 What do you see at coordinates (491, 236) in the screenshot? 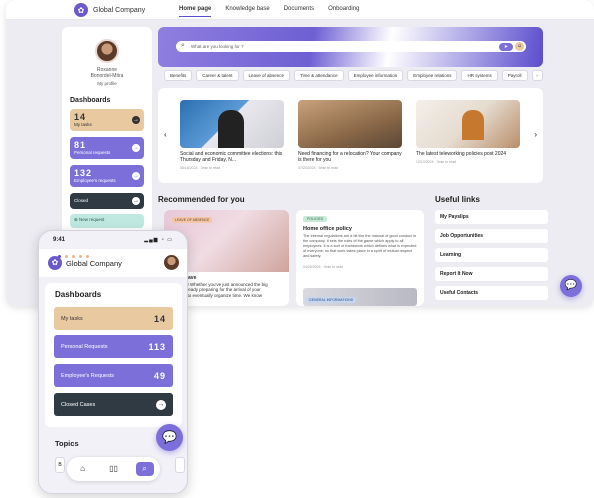
I see `link-job-opportunities: Job Opportunities` at bounding box center [491, 236].